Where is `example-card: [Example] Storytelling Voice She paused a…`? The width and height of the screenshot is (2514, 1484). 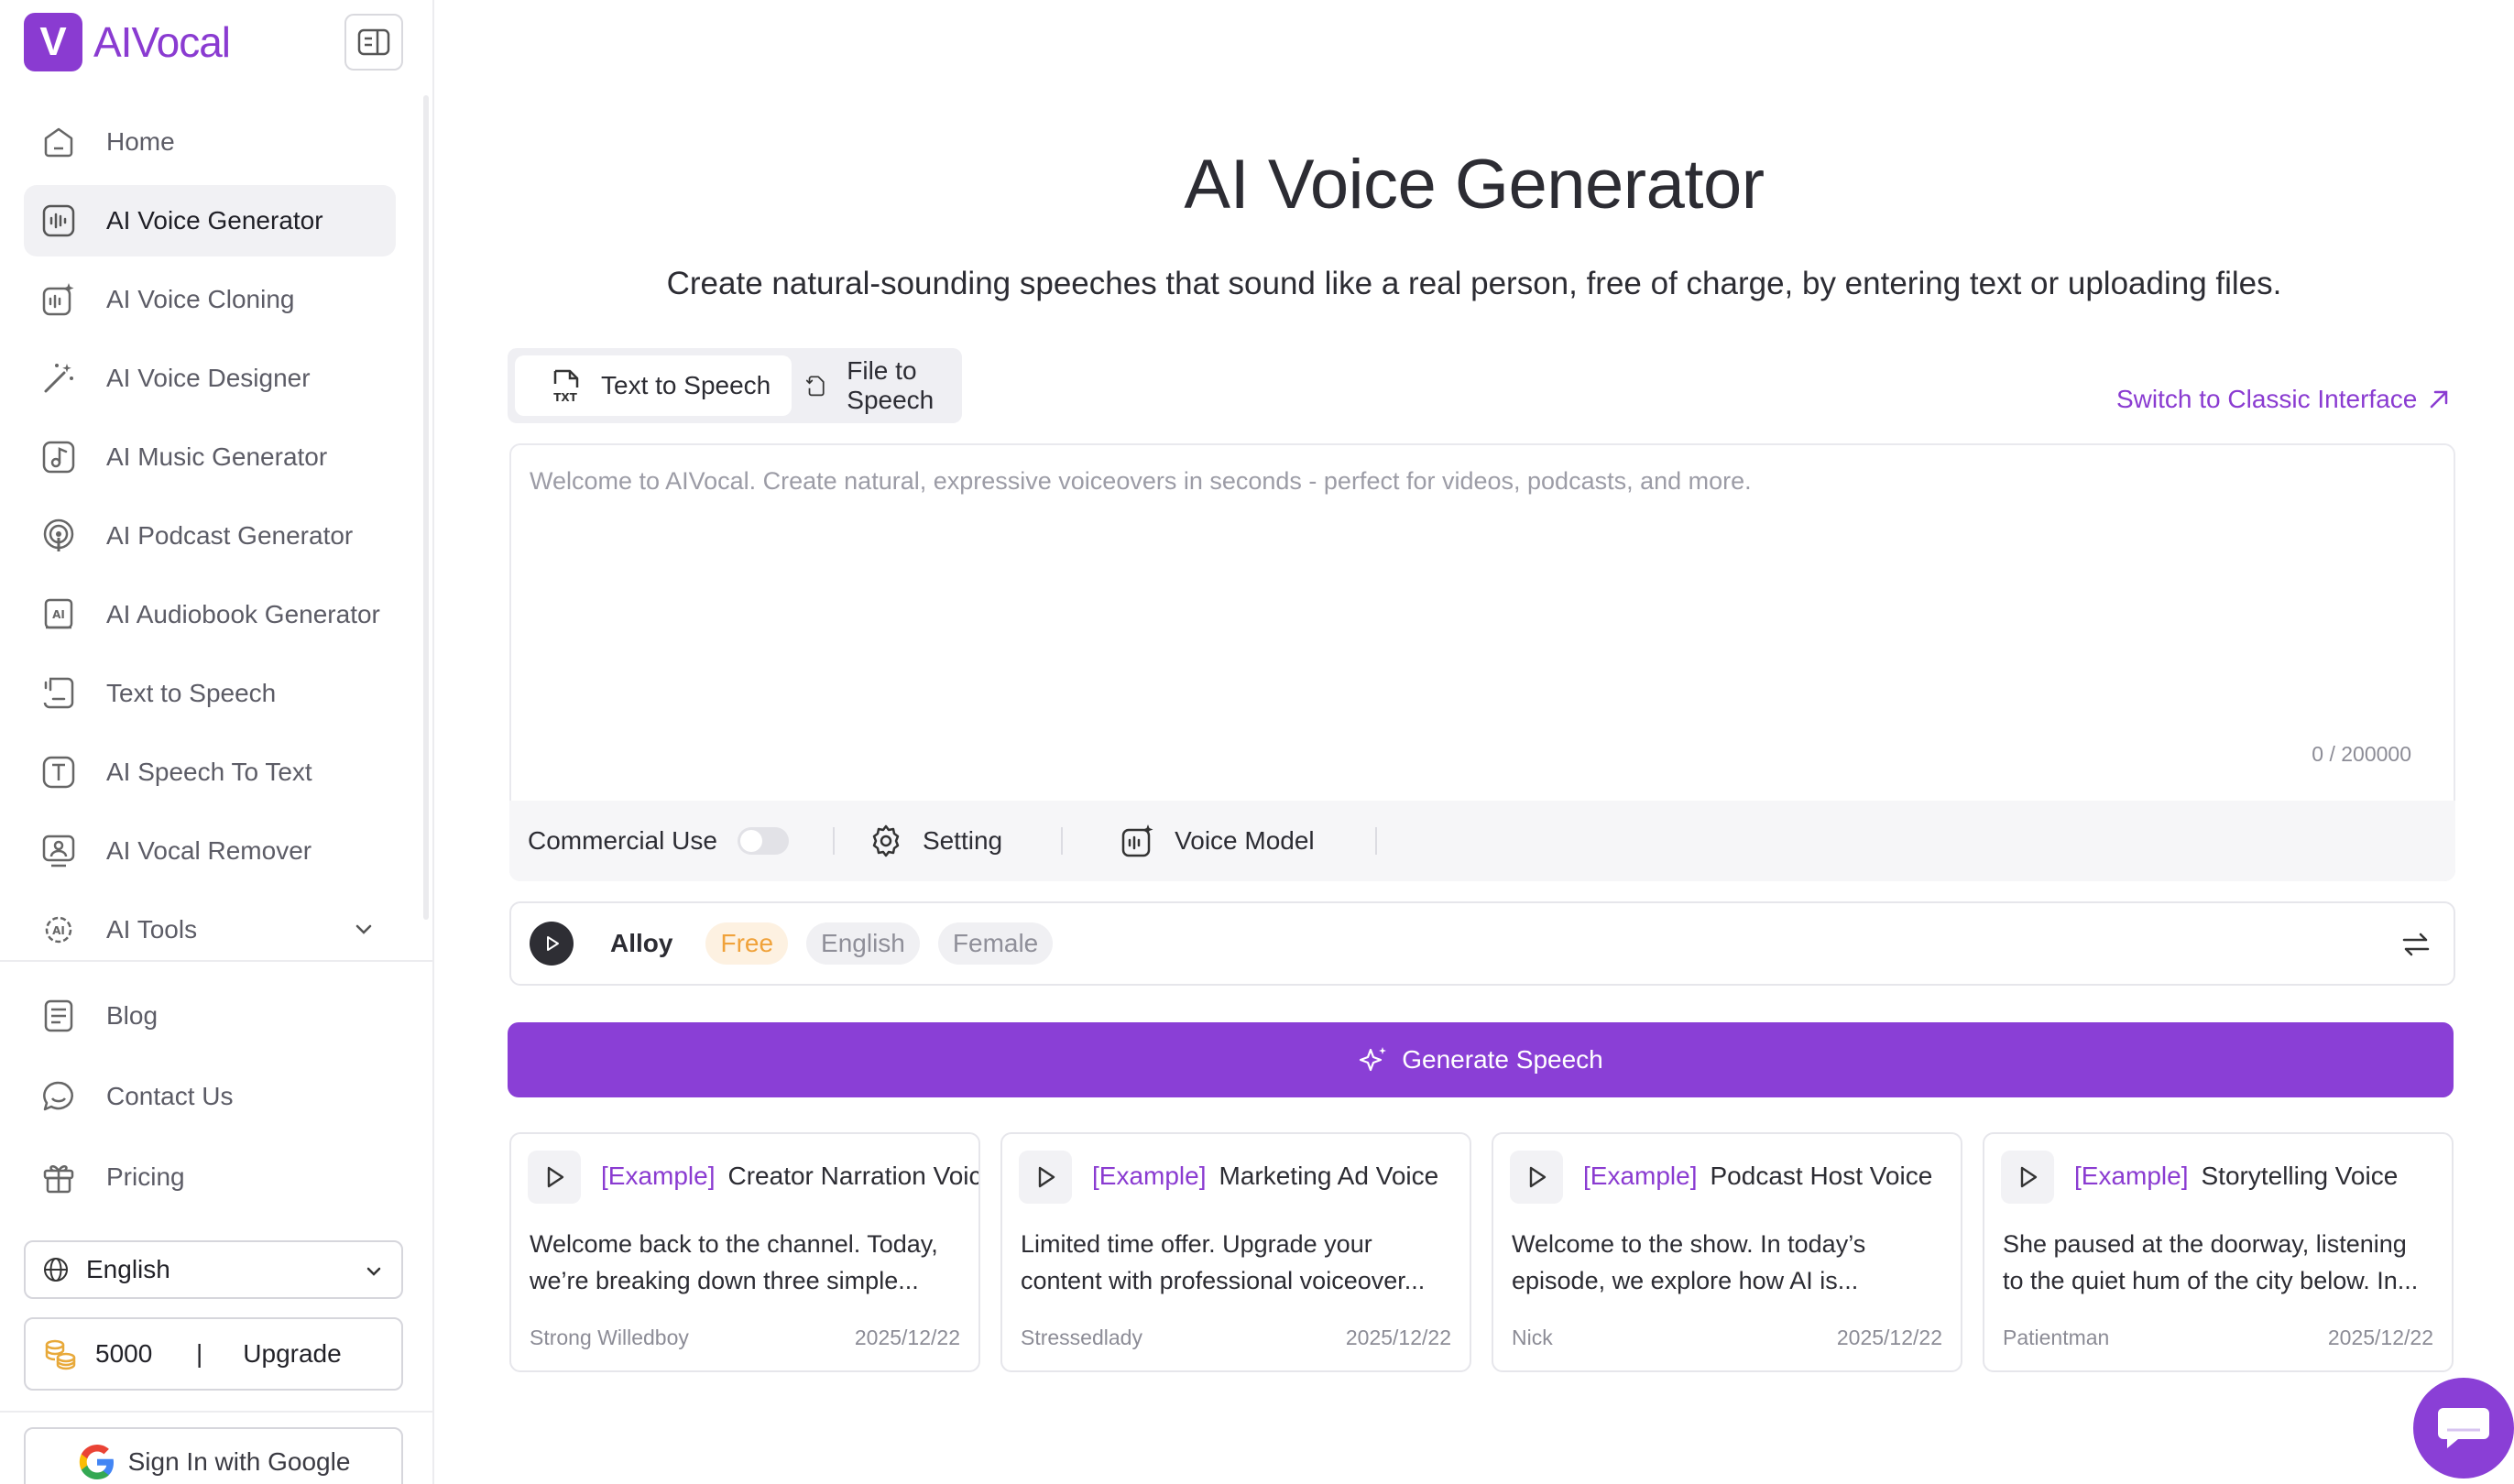 example-card: [Example] Storytelling Voice She paused a… is located at coordinates (2218, 1252).